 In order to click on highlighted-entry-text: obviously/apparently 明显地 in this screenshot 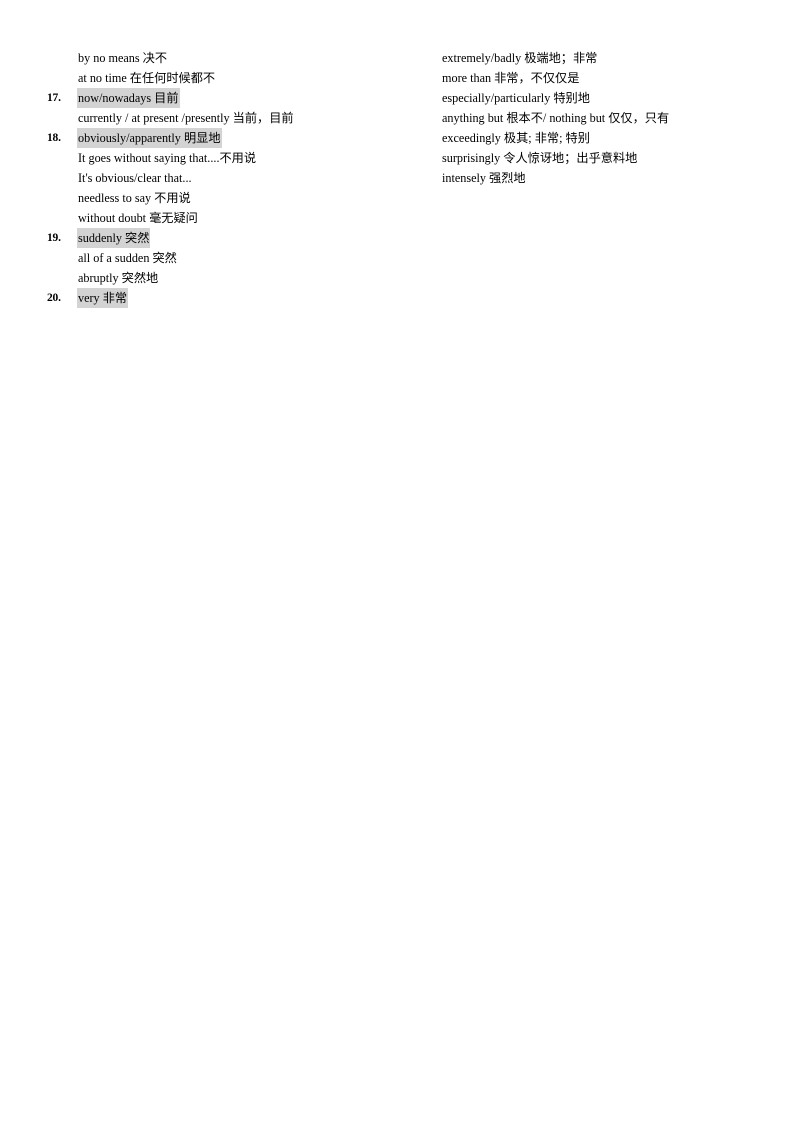, I will do `click(149, 138)`.